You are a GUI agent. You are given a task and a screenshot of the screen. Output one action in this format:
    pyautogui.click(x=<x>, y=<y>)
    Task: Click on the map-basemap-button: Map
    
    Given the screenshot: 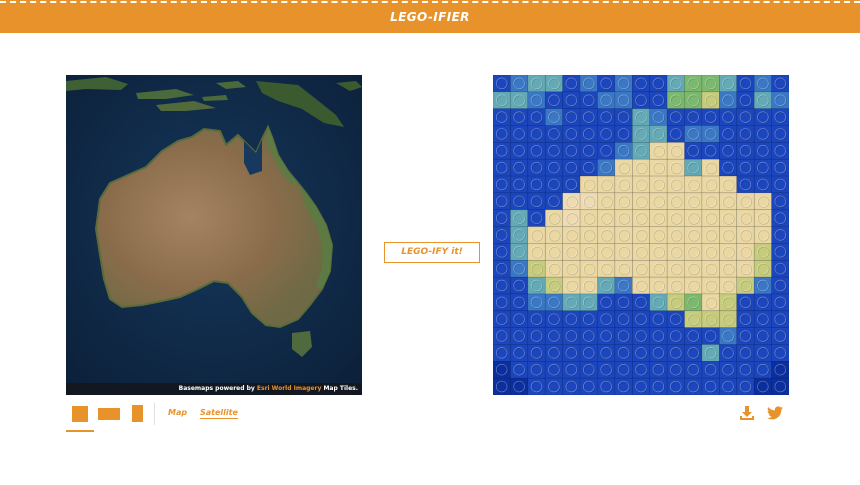 What is the action you would take?
    pyautogui.click(x=177, y=412)
    